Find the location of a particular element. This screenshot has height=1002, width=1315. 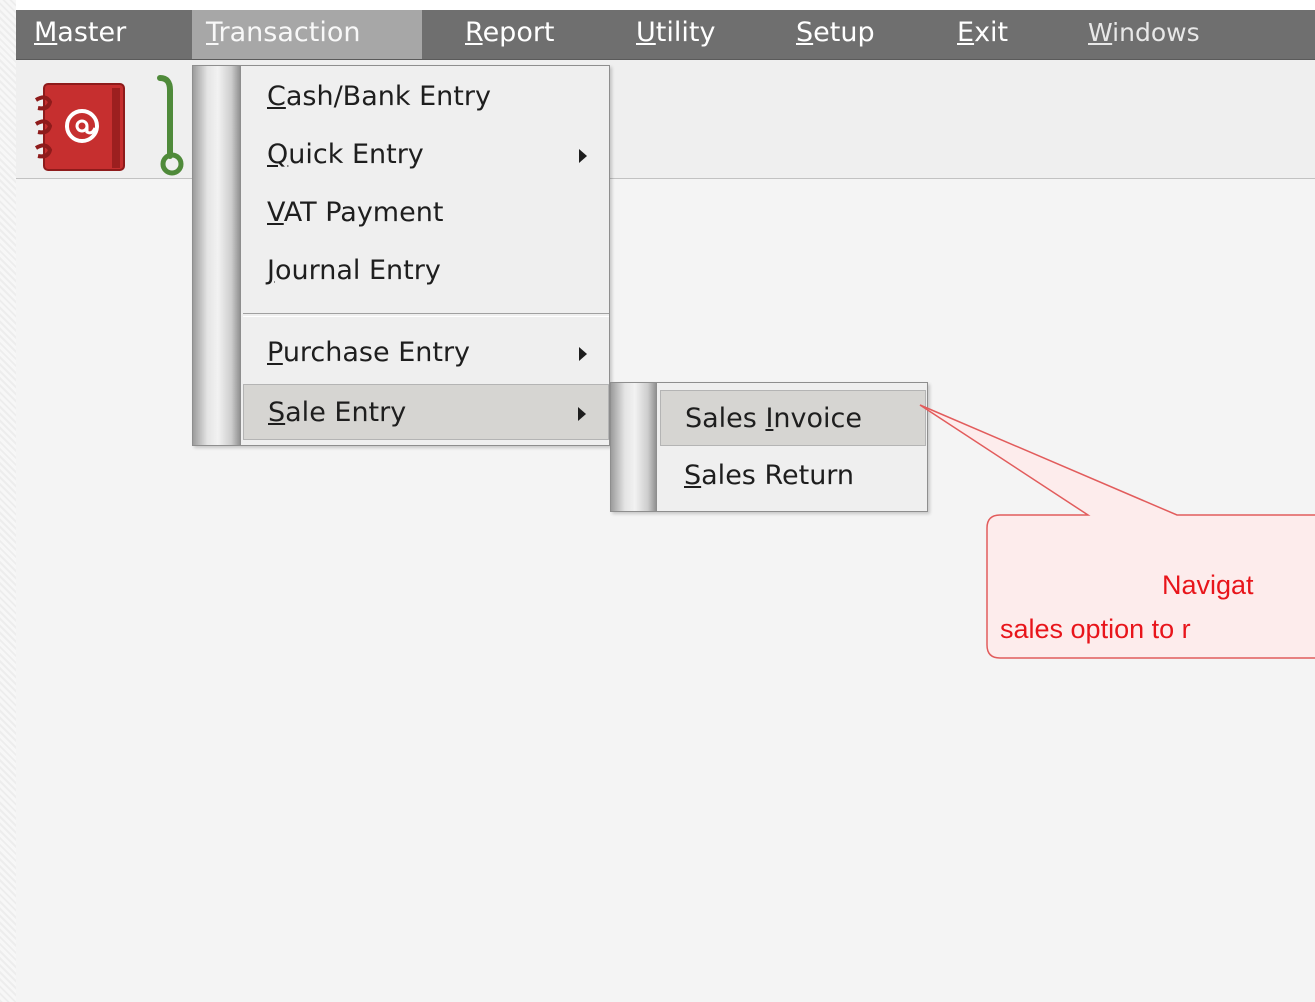

callout-text-line1: Navigat is located at coordinates (1208, 585).